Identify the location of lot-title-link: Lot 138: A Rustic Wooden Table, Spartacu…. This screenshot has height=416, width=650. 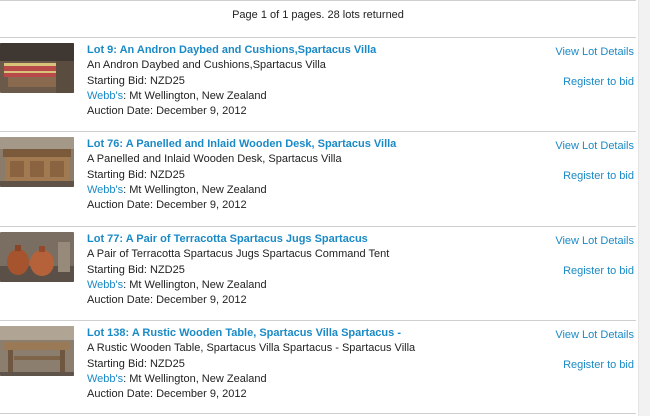
(244, 333).